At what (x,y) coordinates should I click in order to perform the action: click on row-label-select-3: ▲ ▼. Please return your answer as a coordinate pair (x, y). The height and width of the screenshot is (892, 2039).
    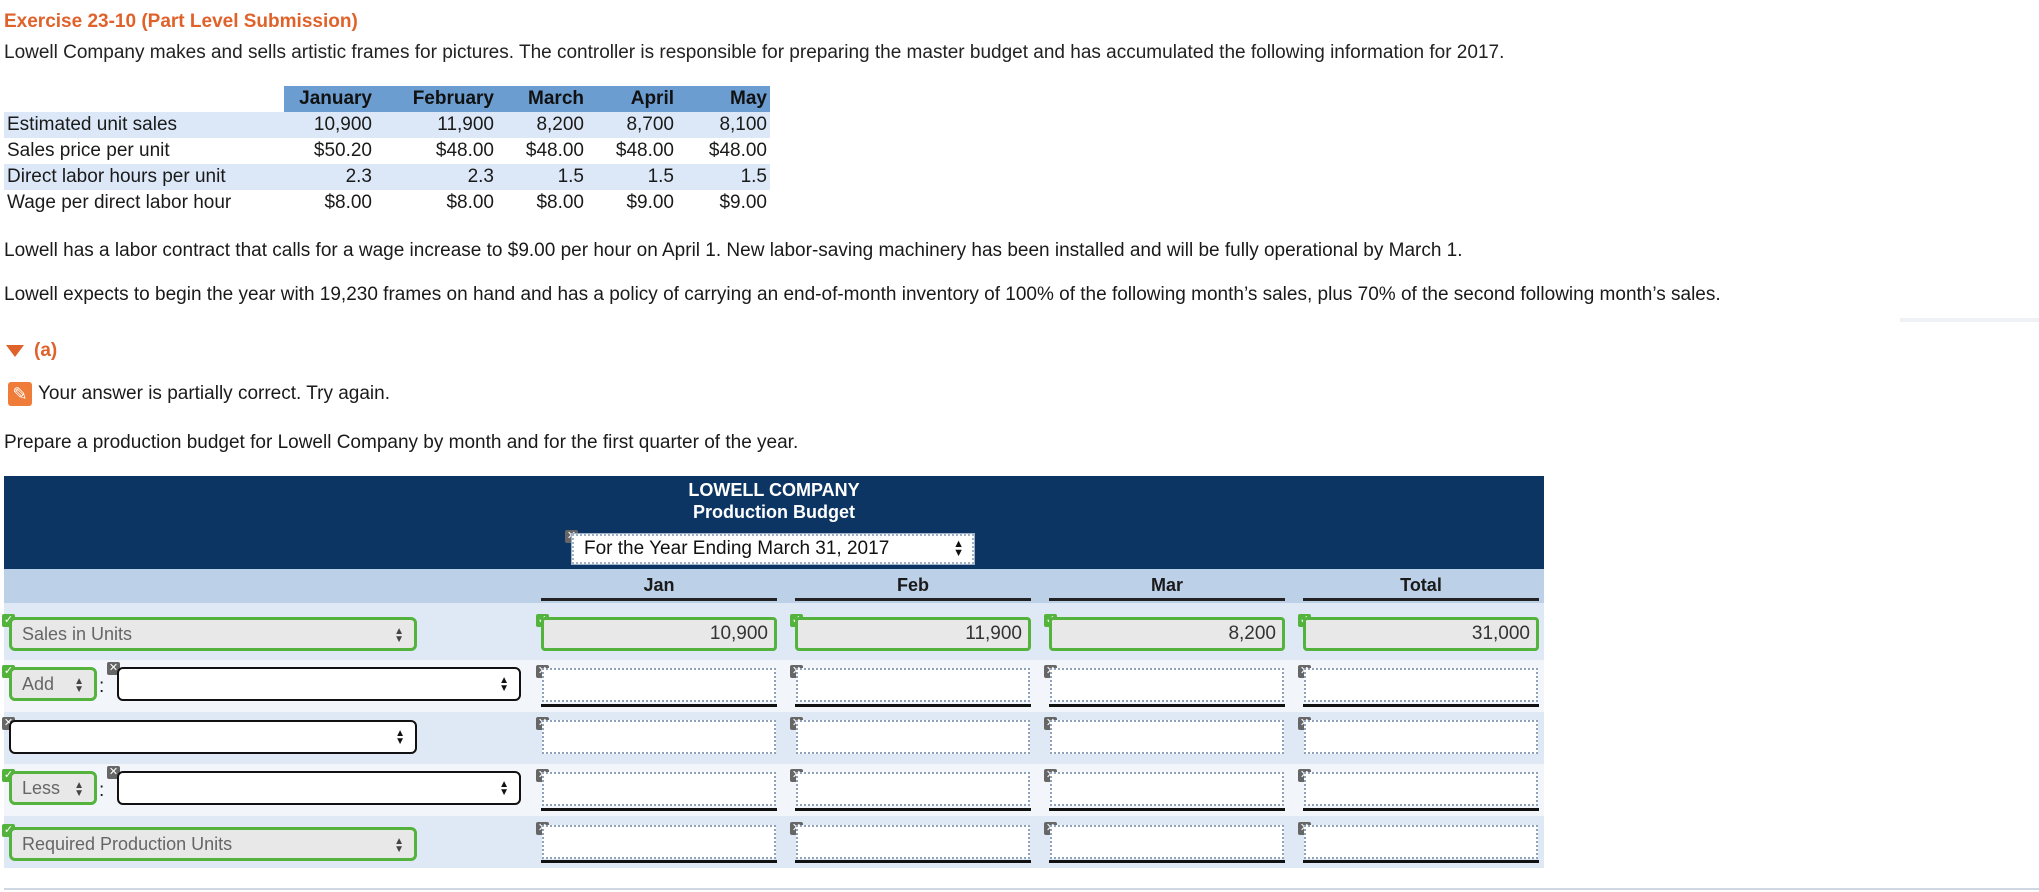
    Looking at the image, I should click on (213, 737).